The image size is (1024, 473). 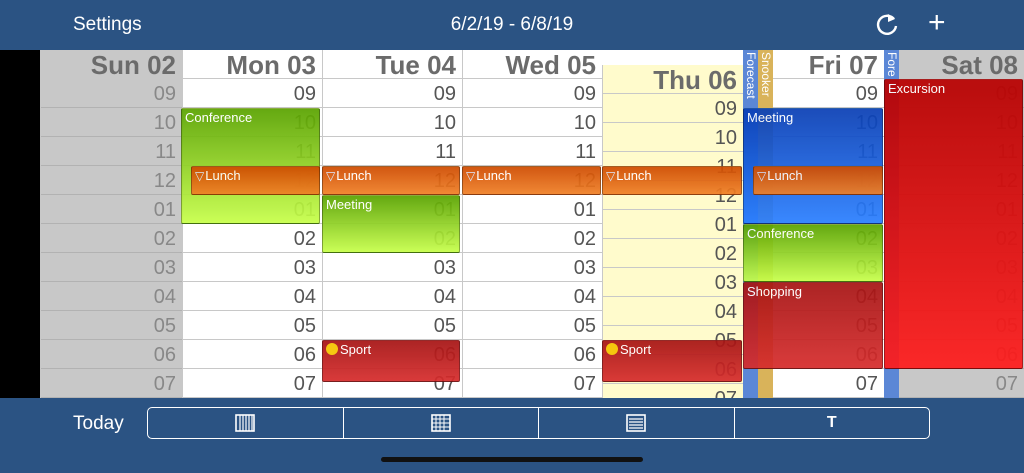 I want to click on refresh-icon, so click(x=887, y=24).